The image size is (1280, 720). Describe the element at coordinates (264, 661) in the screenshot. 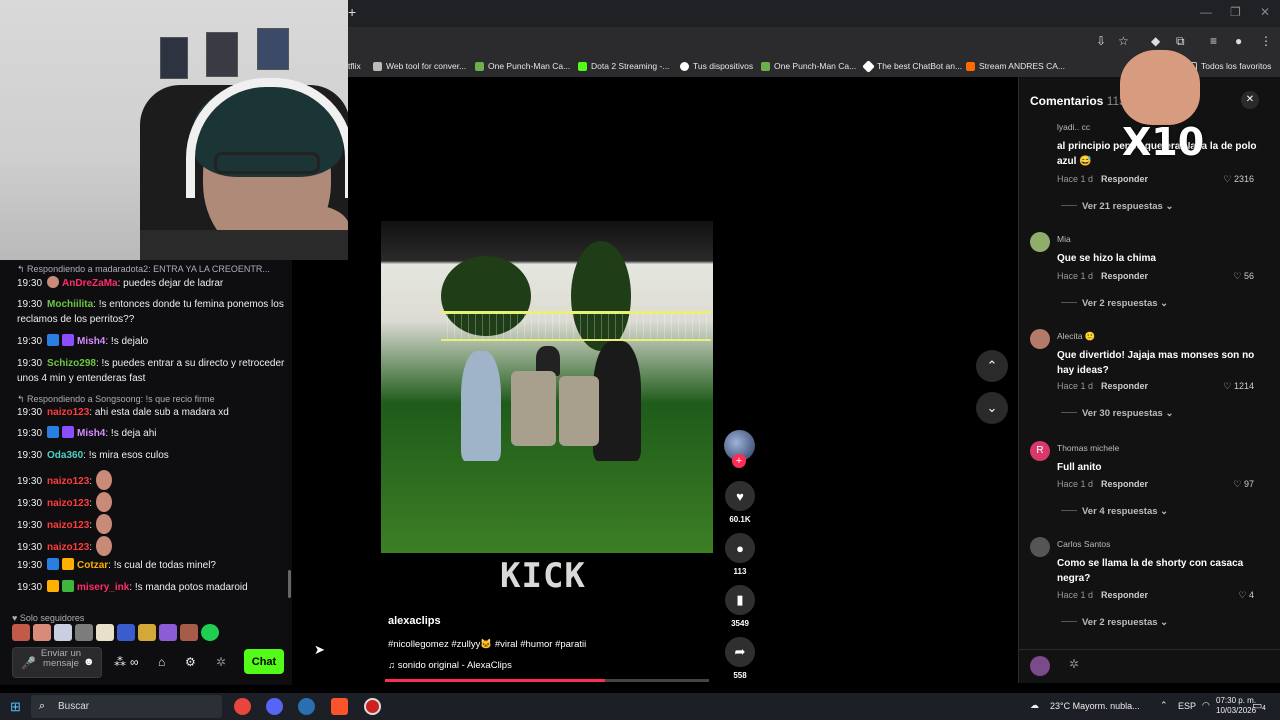

I see `chat-send-button: Chat` at that location.